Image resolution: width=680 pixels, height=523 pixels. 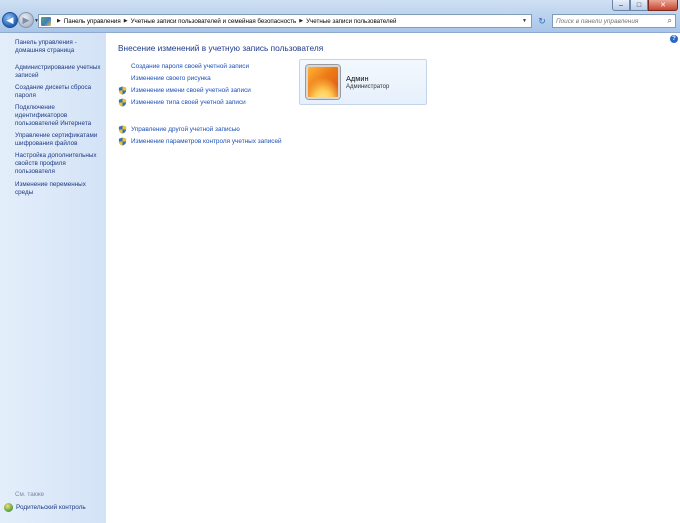 I want to click on help-icon: ?, so click(x=674, y=39).